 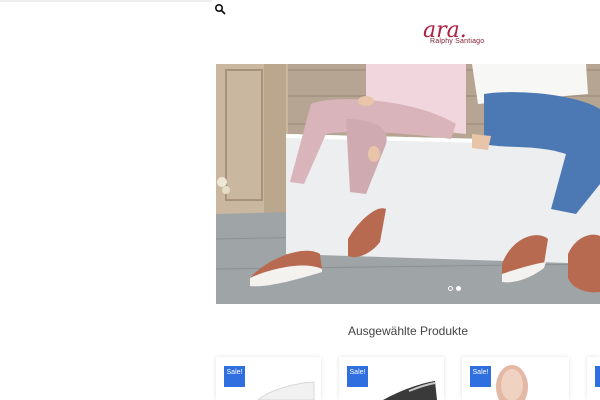 What do you see at coordinates (106, 1) in the screenshot?
I see `top-divider` at bounding box center [106, 1].